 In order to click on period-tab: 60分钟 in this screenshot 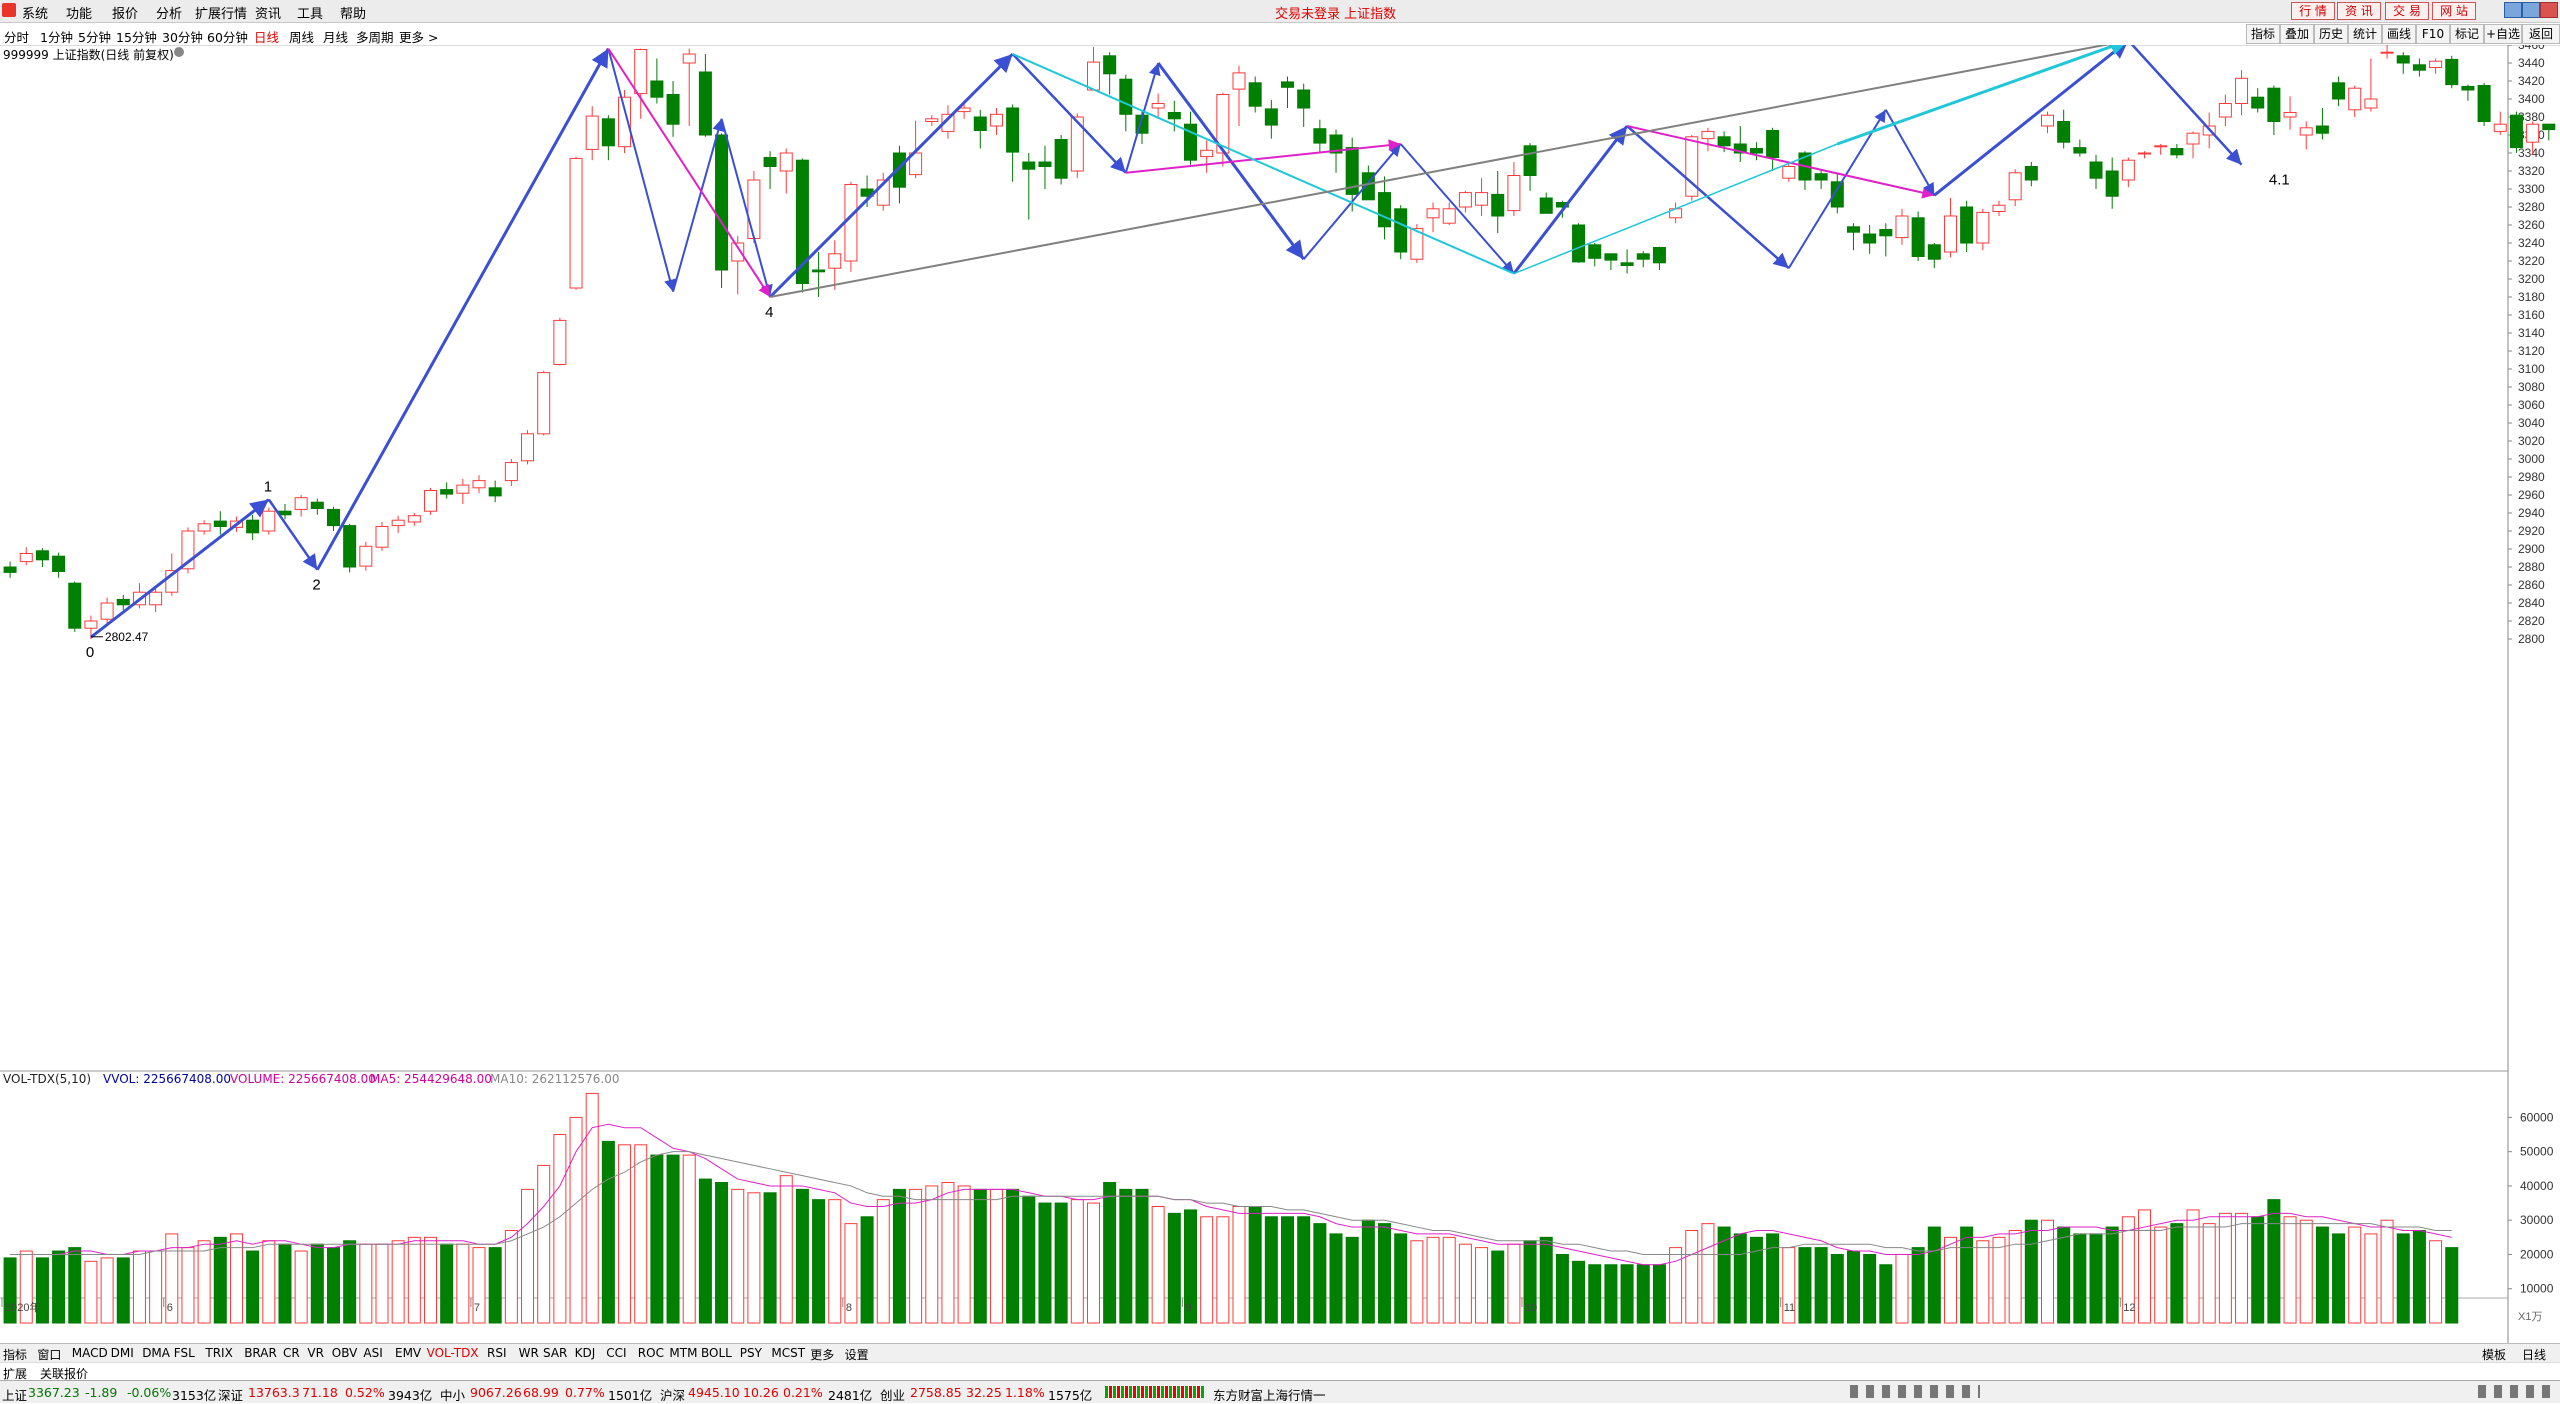, I will do `click(227, 36)`.